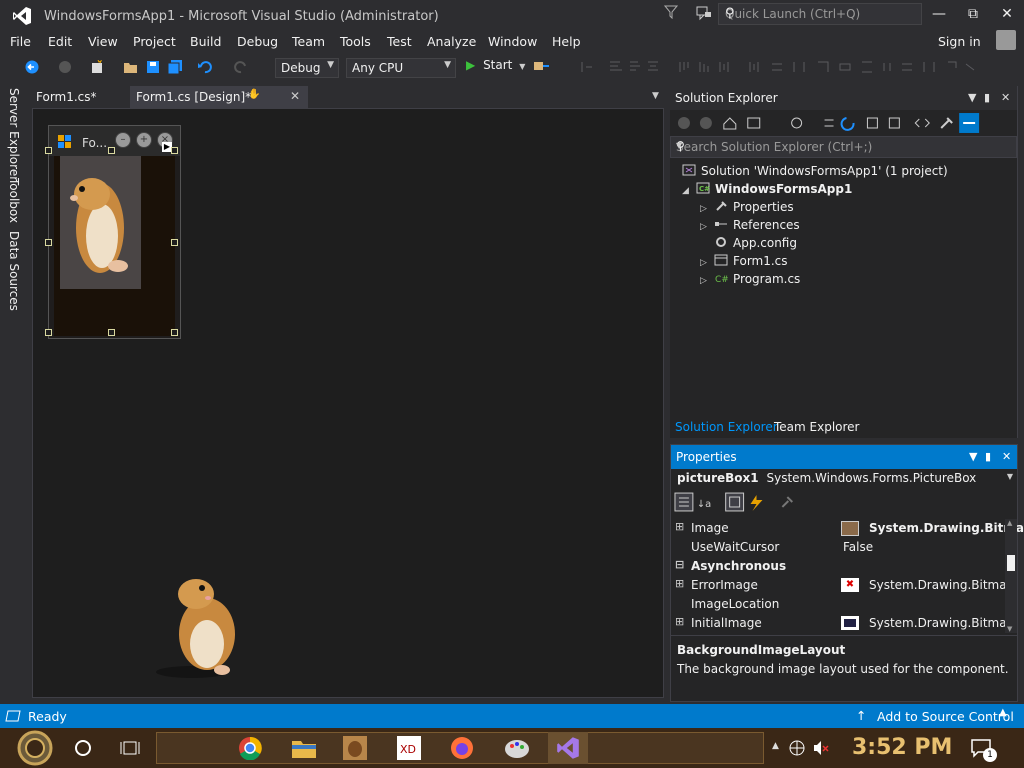 Image resolution: width=1024 pixels, height=768 pixels. I want to click on image-viewer-icon, so click(355, 748).